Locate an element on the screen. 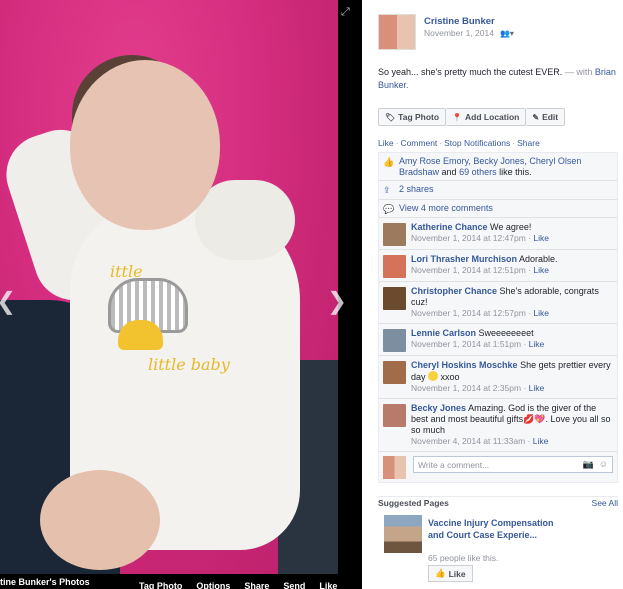 The height and width of the screenshot is (589, 623). see-all-link: See All is located at coordinates (605, 503).